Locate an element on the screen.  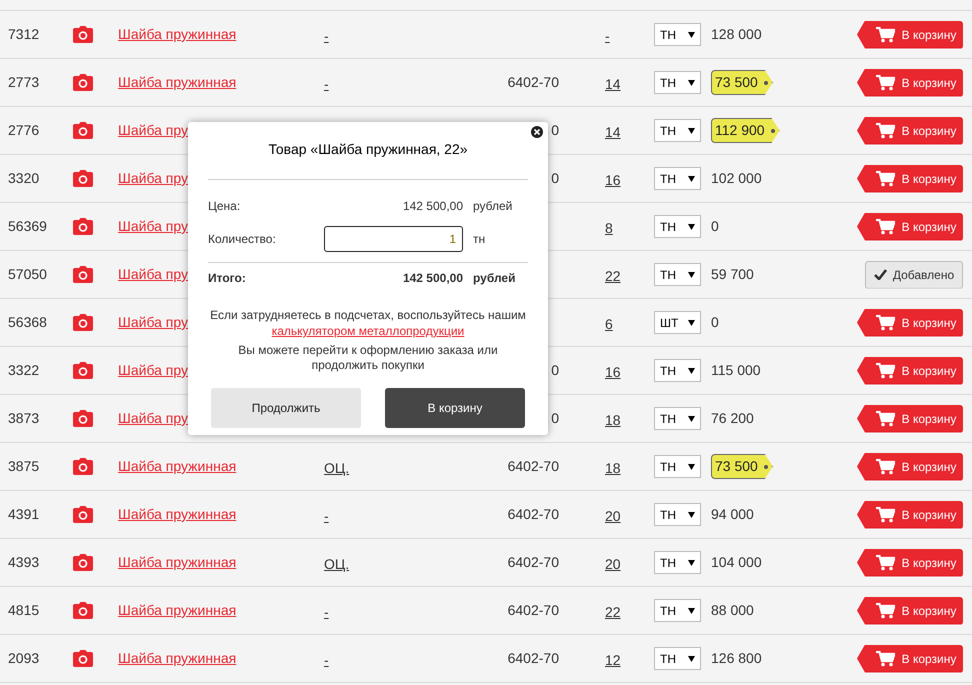
size-link: 6 is located at coordinates (609, 324).